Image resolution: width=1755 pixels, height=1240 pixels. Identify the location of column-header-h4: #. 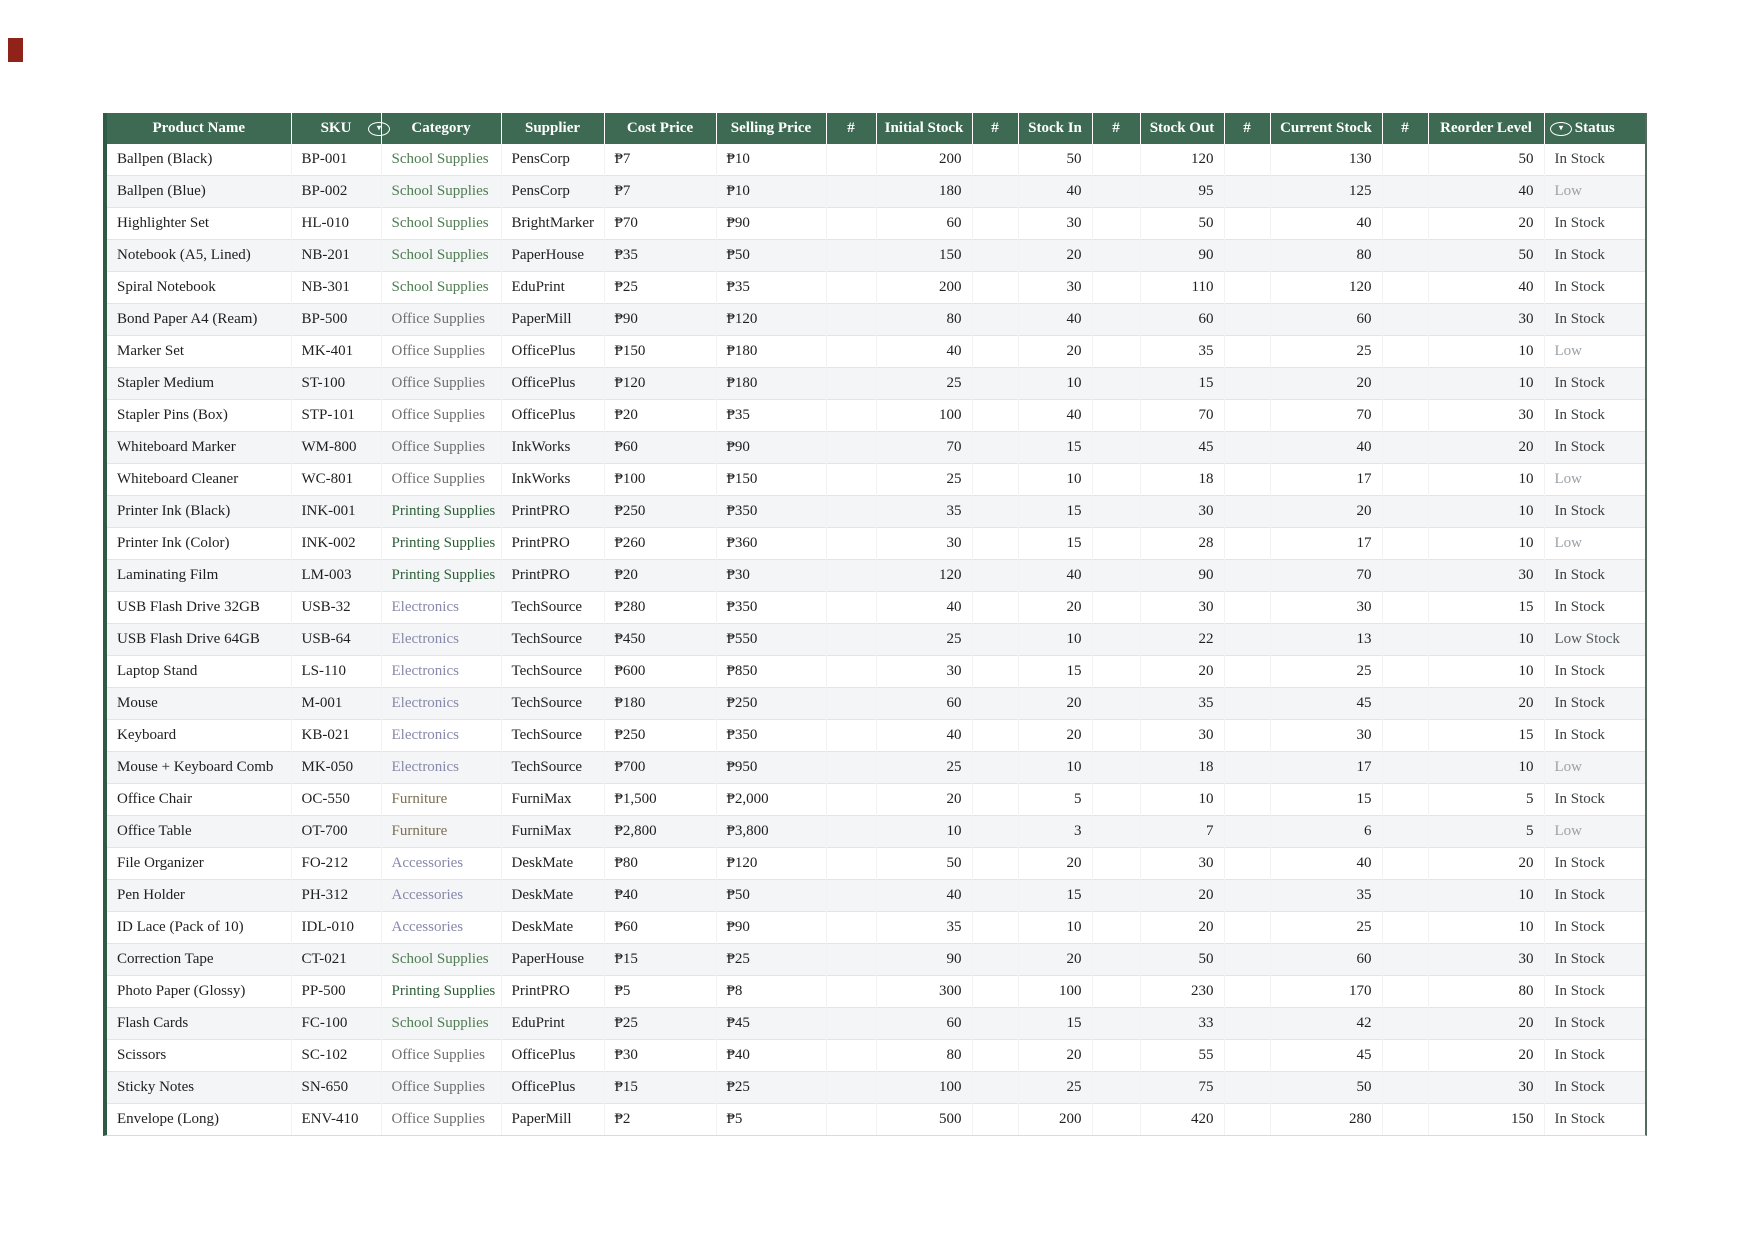
(1246, 128).